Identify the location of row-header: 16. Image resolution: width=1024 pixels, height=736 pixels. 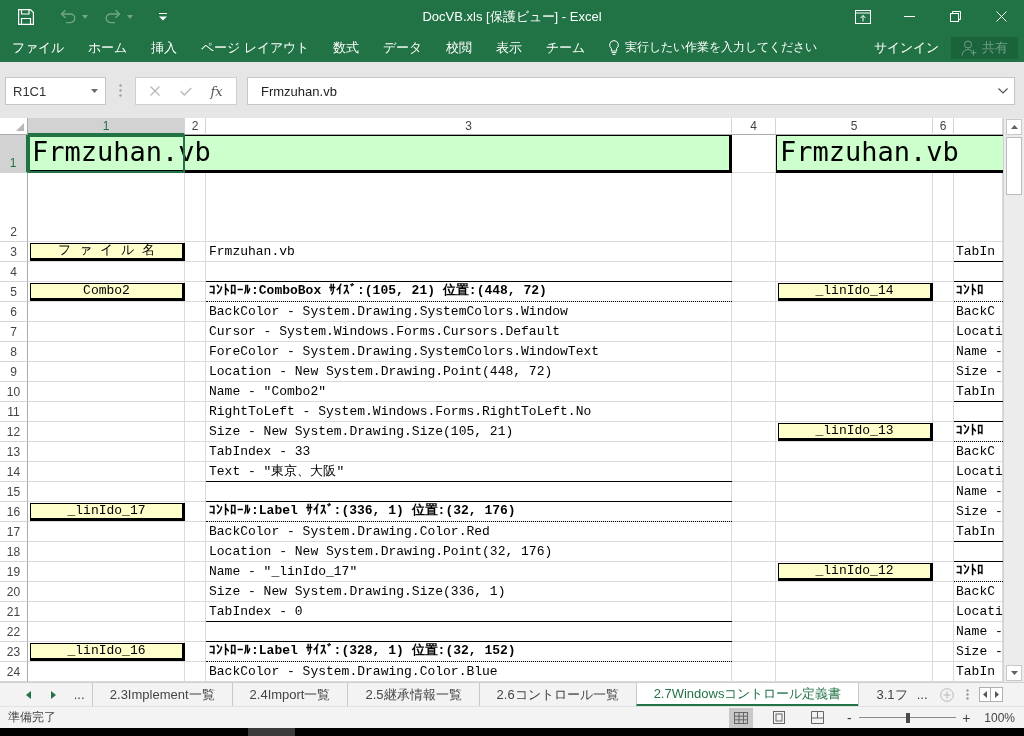
(14, 512).